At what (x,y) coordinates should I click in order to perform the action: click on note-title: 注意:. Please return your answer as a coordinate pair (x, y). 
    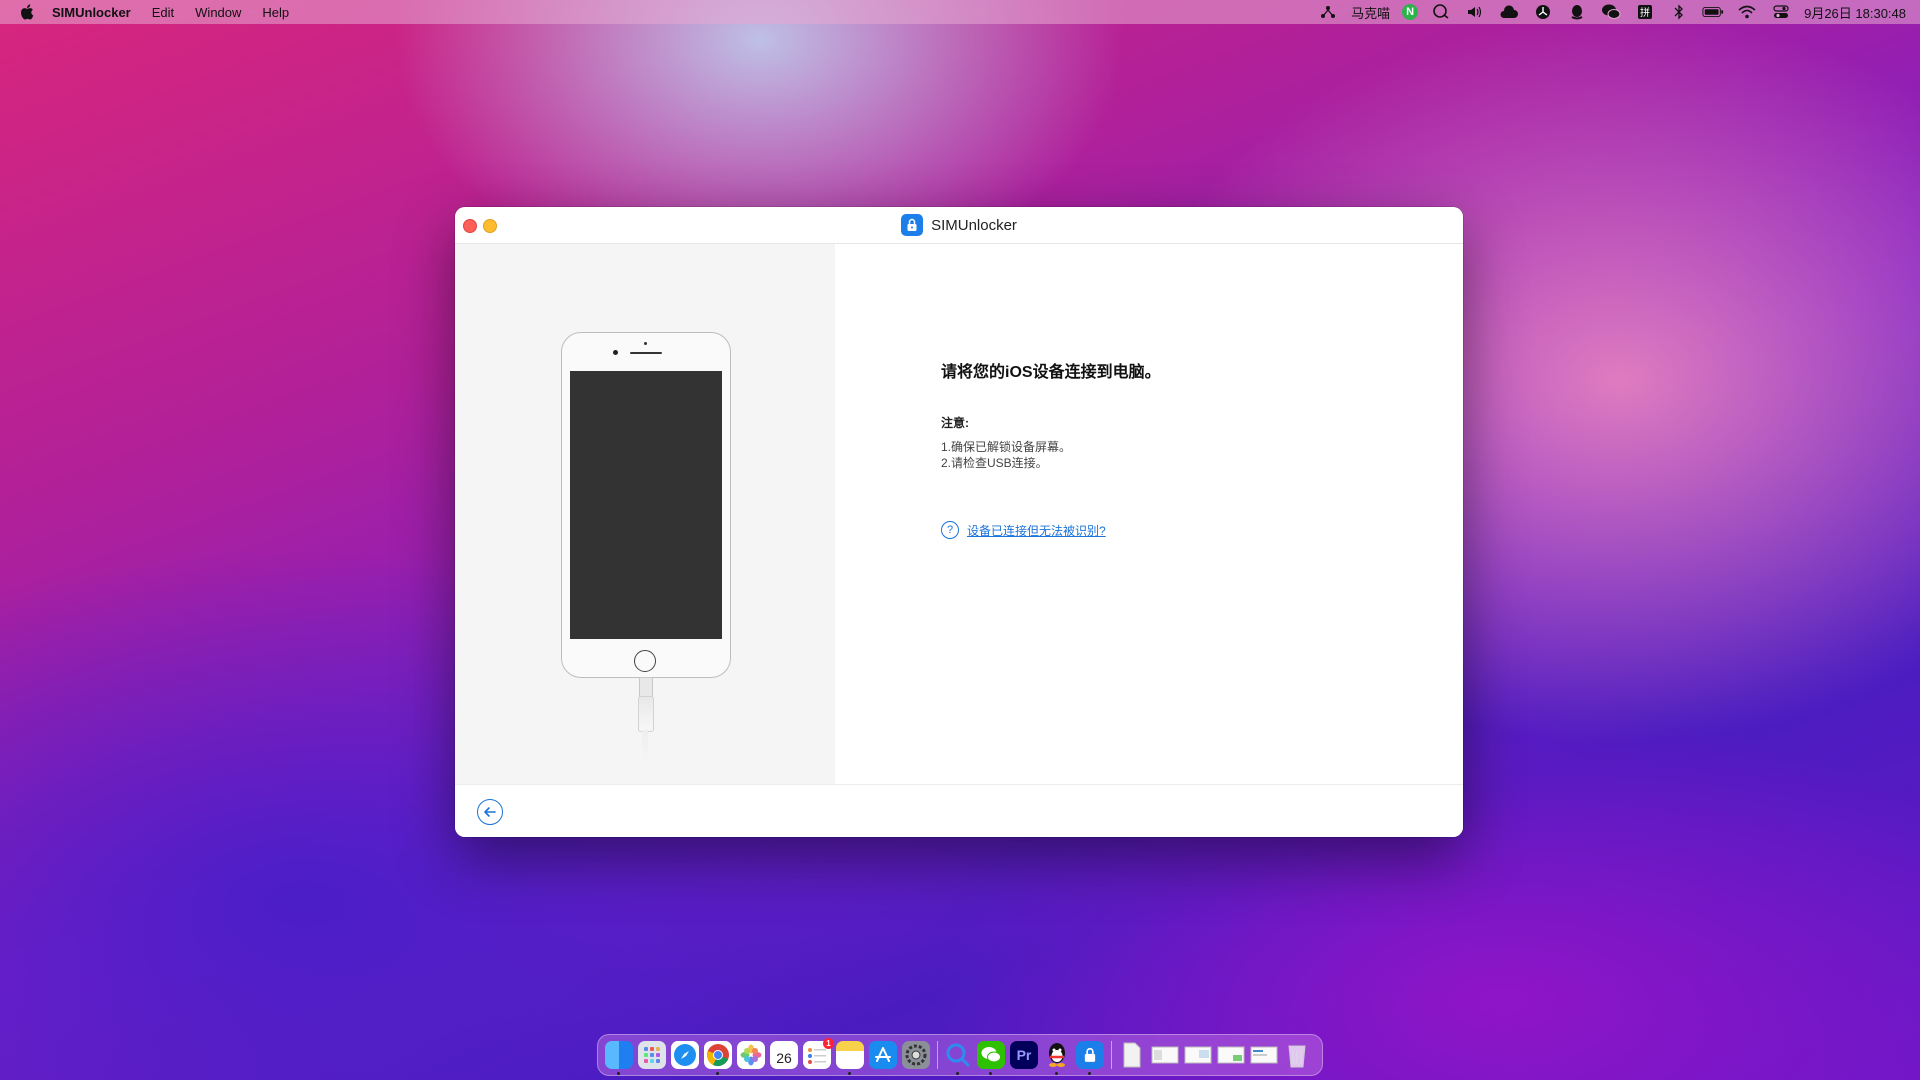
    Looking at the image, I should click on (955, 423).